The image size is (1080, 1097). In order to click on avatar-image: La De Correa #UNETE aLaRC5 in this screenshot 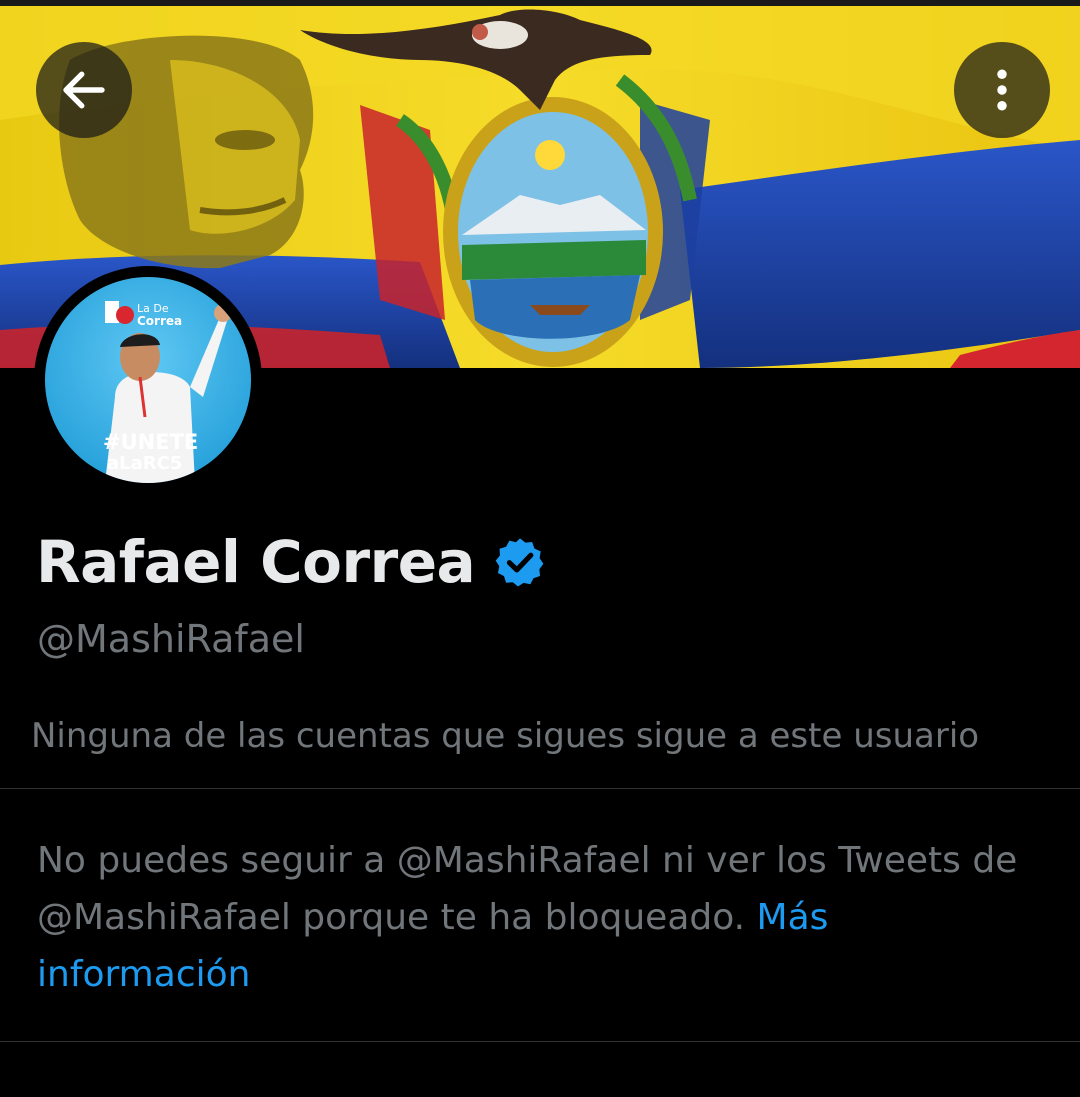, I will do `click(148, 380)`.